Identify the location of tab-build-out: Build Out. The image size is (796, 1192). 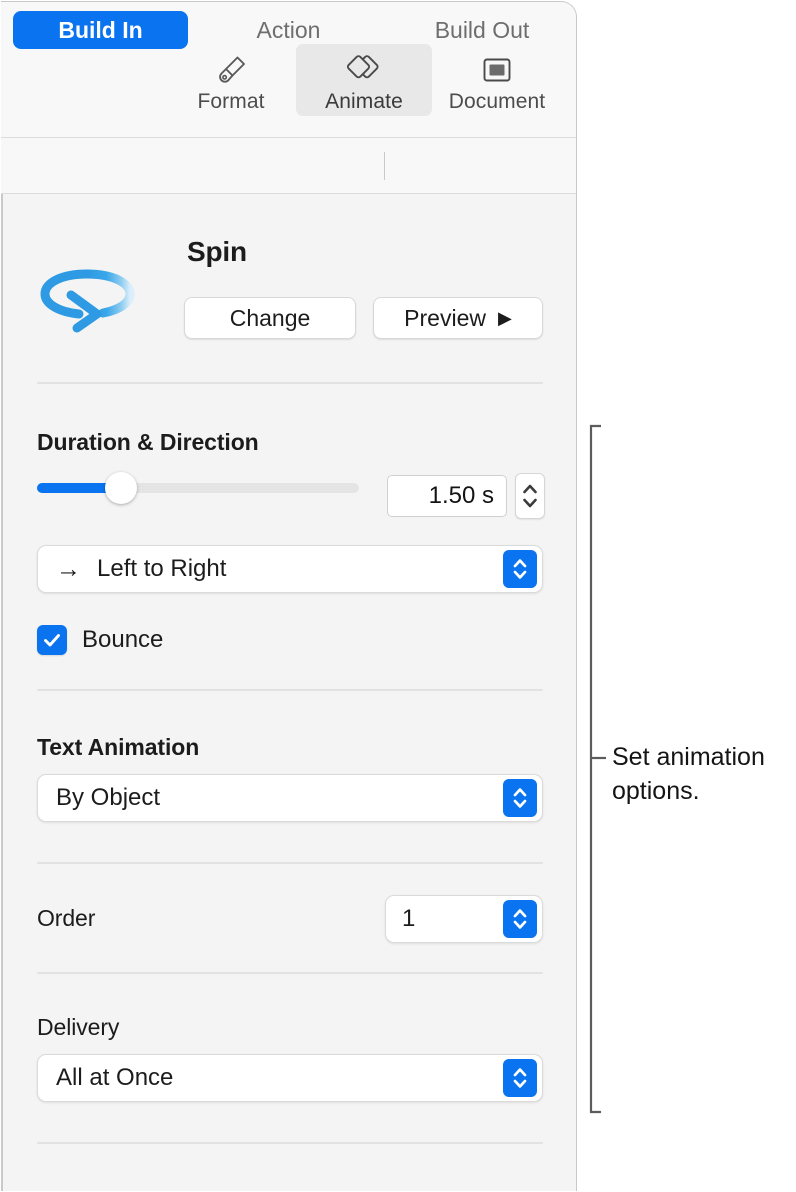
(482, 30).